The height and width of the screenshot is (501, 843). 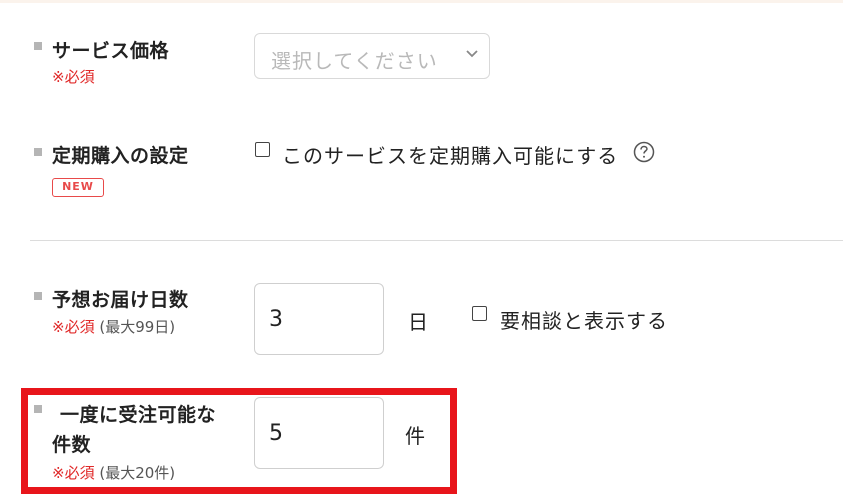 I want to click on chevron-down-icon, so click(x=472, y=54).